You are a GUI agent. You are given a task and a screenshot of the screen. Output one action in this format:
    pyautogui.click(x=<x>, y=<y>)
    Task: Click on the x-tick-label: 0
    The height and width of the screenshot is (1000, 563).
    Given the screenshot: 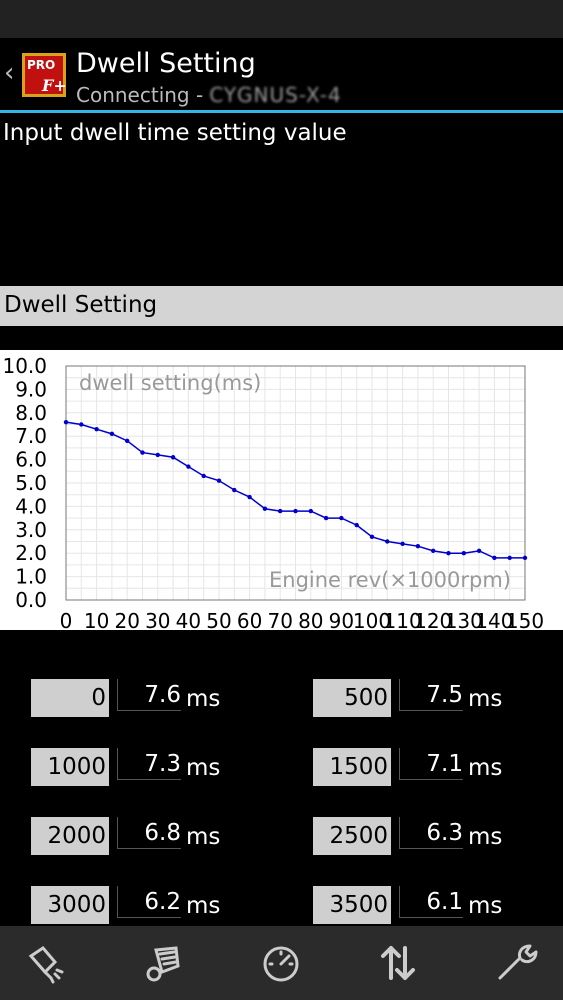 What is the action you would take?
    pyautogui.click(x=66, y=619)
    